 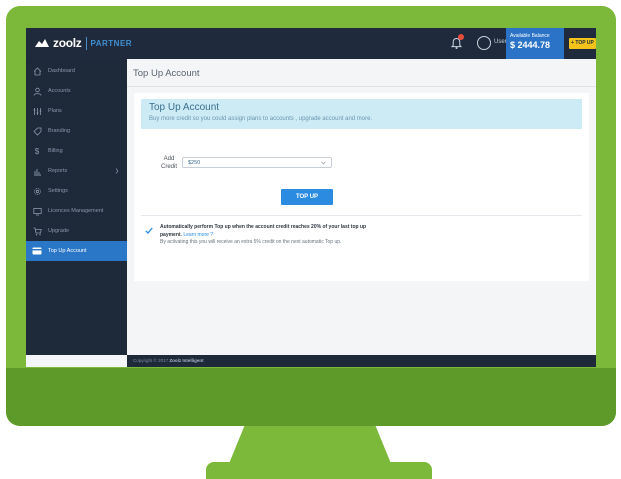 I want to click on sidebar-item-dashboard: Dashboard, so click(x=76, y=71).